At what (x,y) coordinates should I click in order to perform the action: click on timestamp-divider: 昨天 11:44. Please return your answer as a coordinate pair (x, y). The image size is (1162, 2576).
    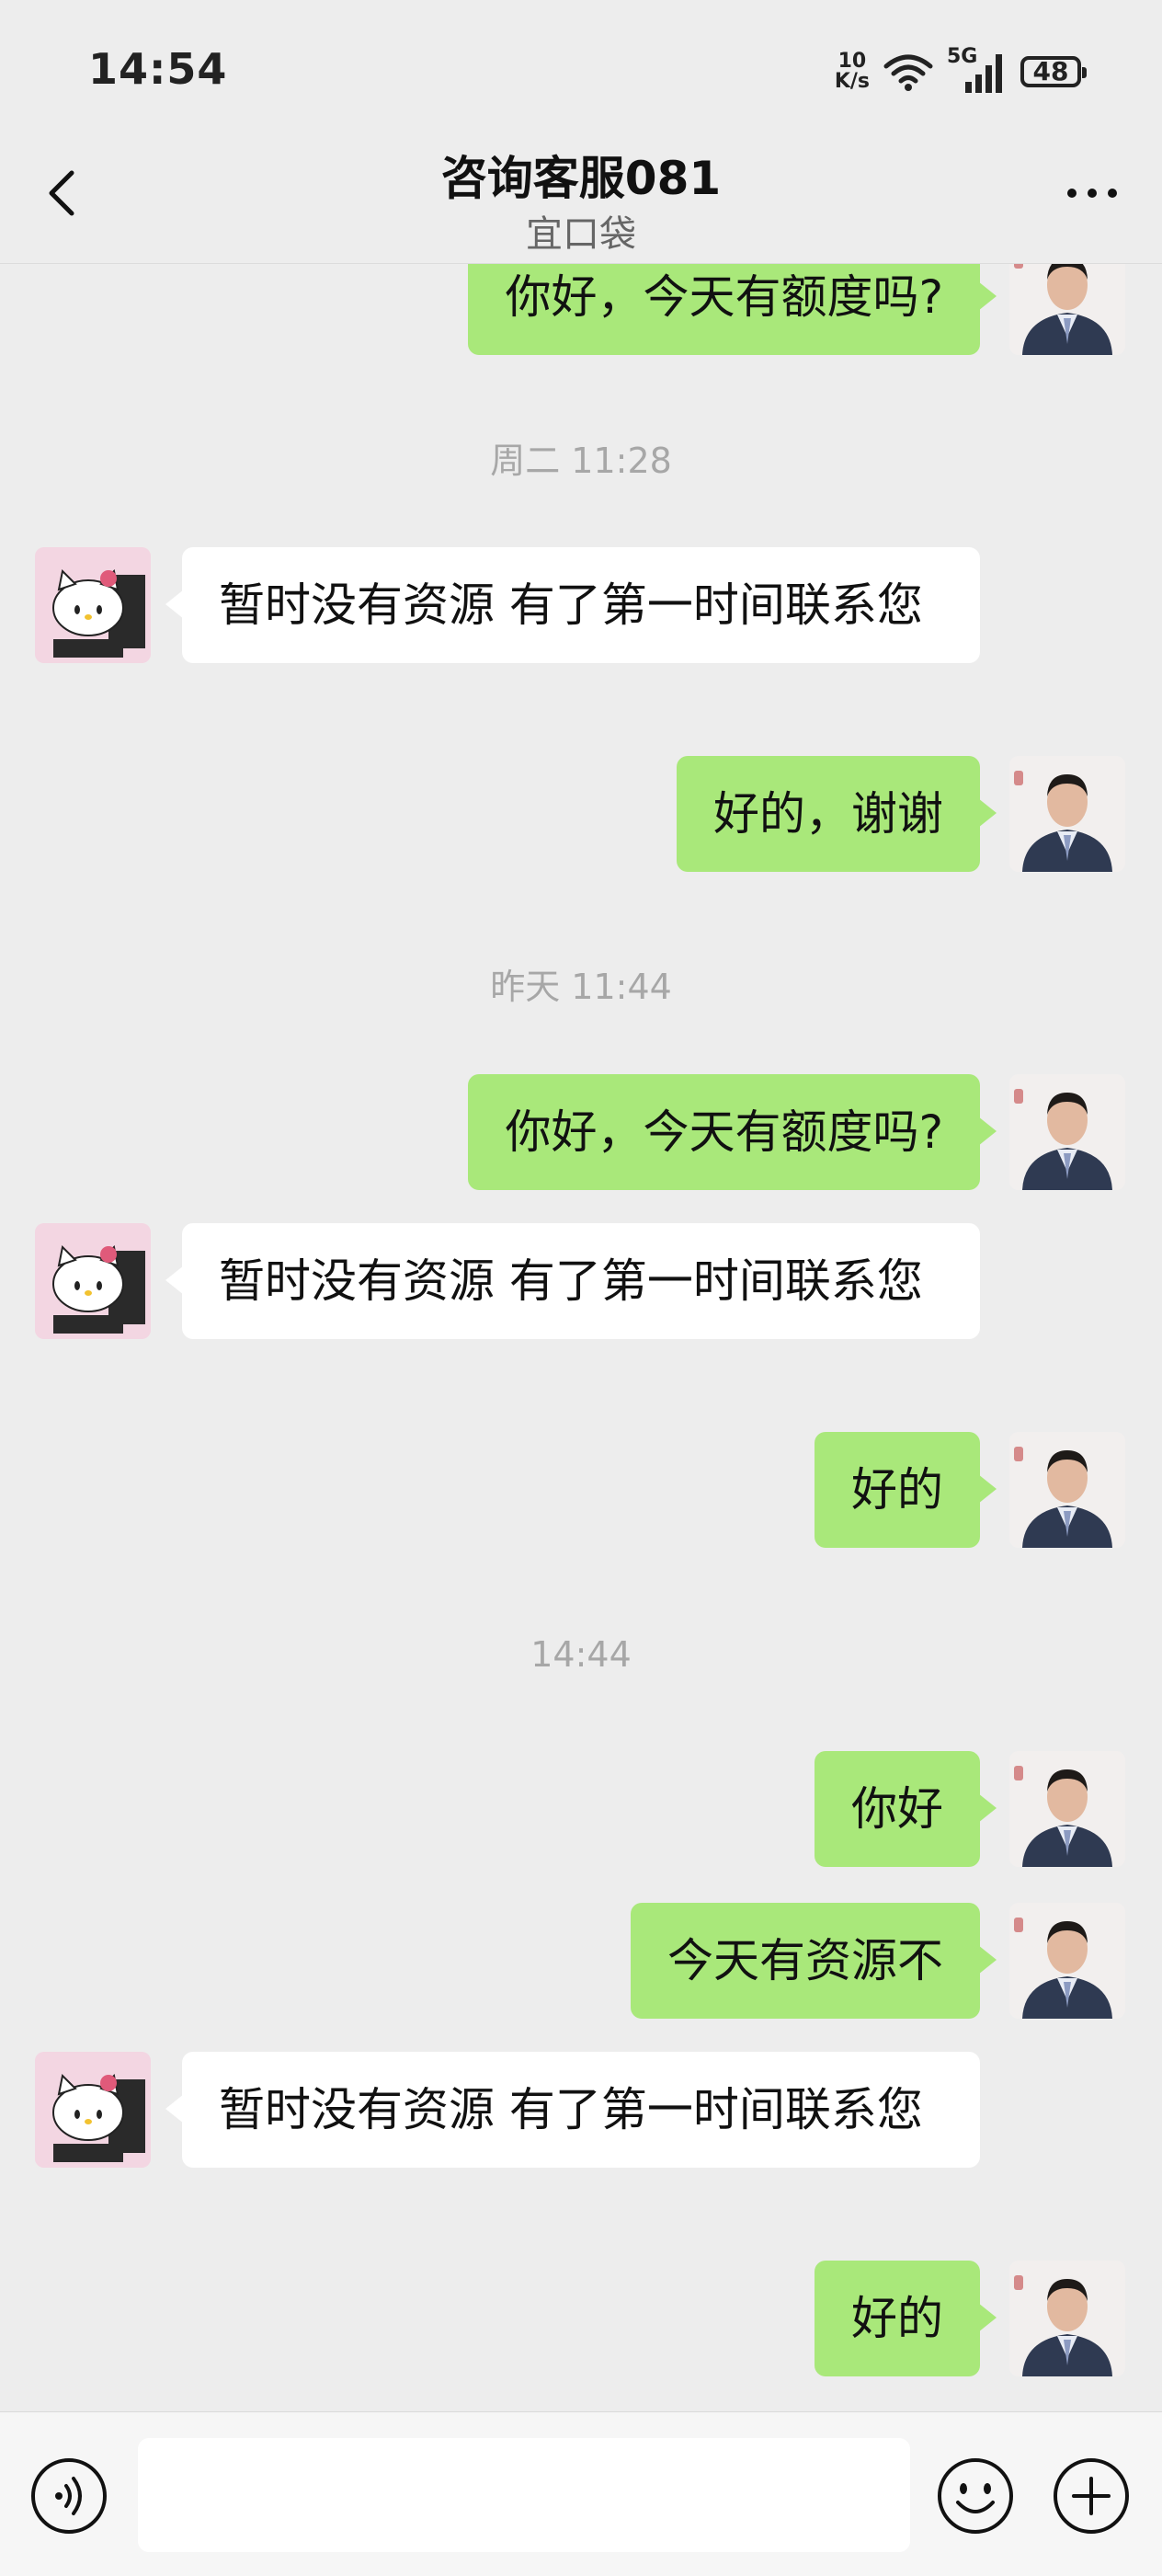
    Looking at the image, I should click on (581, 987).